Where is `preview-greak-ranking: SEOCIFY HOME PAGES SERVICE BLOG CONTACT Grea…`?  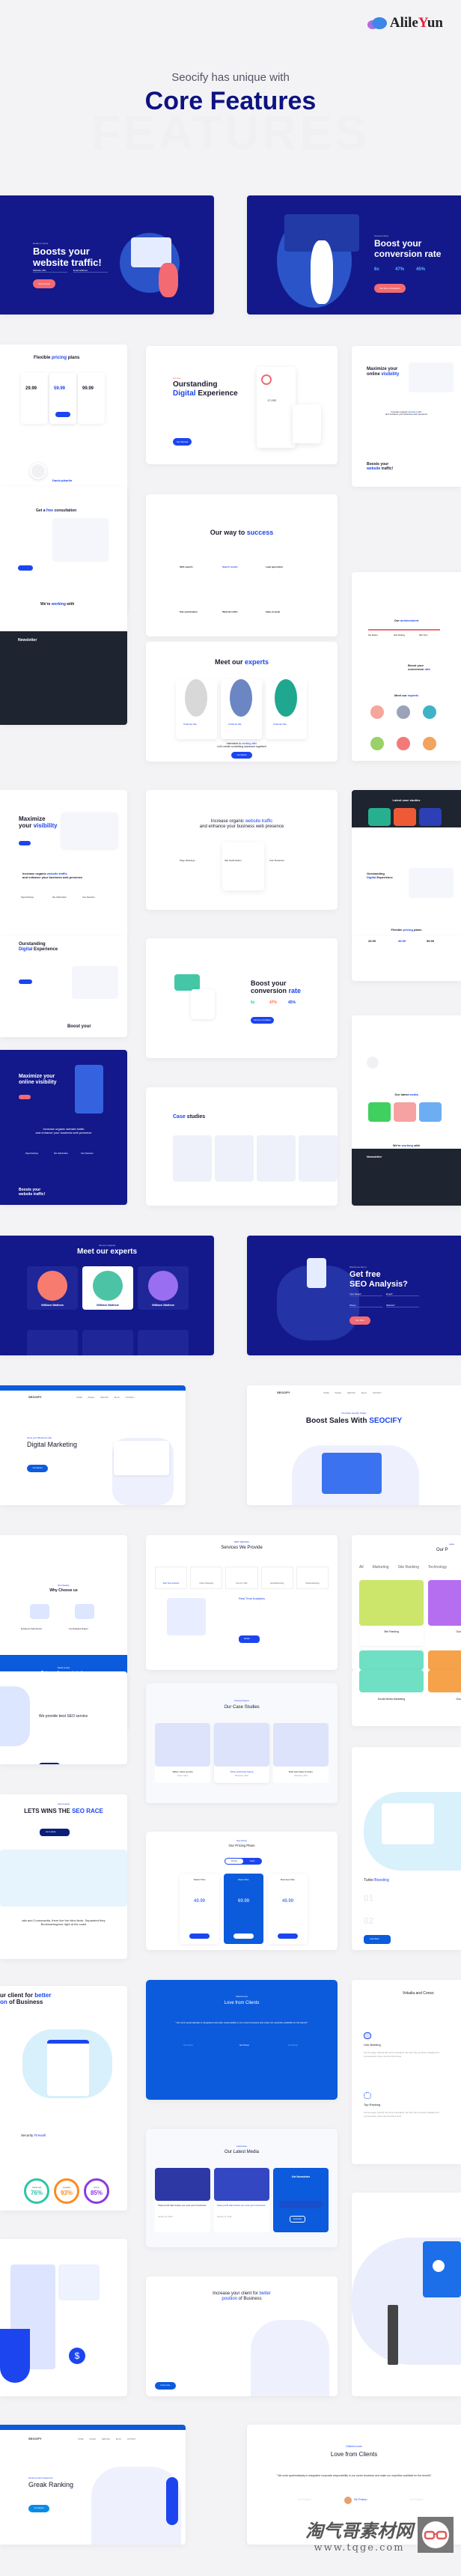 preview-greak-ranking: SEOCIFY HOME PAGES SERVICE BLOG CONTACT Grea… is located at coordinates (93, 2485).